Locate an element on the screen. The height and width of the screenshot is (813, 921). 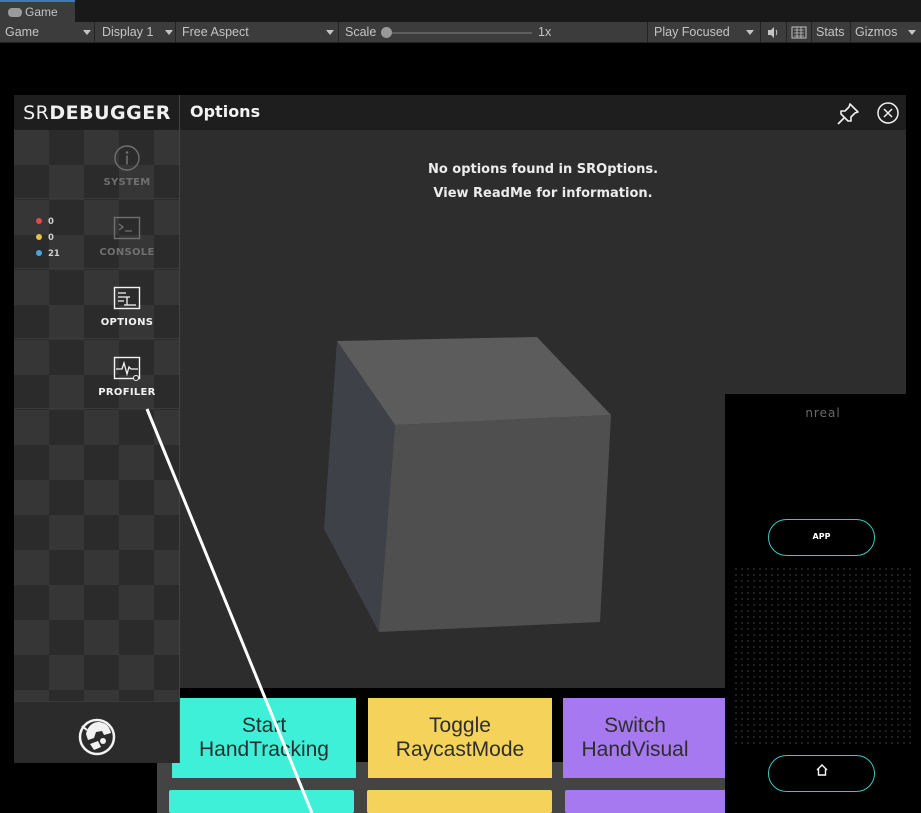
sidebar-item-label: OPTIONS is located at coordinates (127, 322).